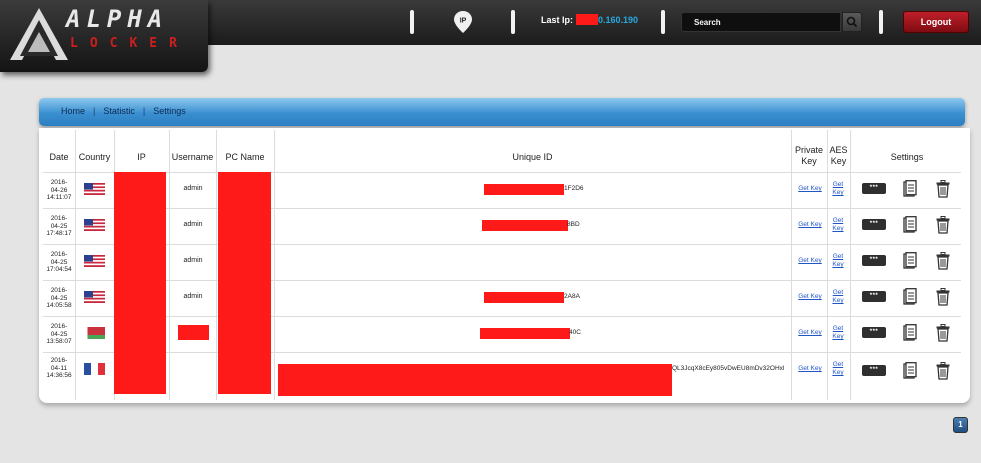 This screenshot has height=463, width=981. What do you see at coordinates (129, 43) in the screenshot?
I see `logo-subtitle: LOCKER` at bounding box center [129, 43].